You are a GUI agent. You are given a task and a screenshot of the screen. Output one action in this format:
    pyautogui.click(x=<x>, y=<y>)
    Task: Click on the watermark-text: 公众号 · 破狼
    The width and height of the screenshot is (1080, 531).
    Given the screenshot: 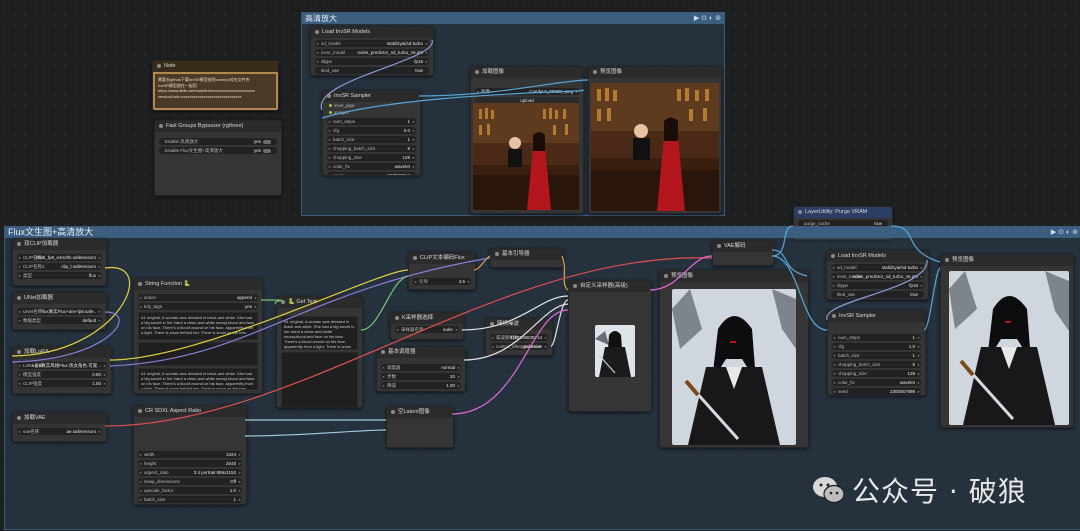 What is the action you would take?
    pyautogui.click(x=939, y=491)
    